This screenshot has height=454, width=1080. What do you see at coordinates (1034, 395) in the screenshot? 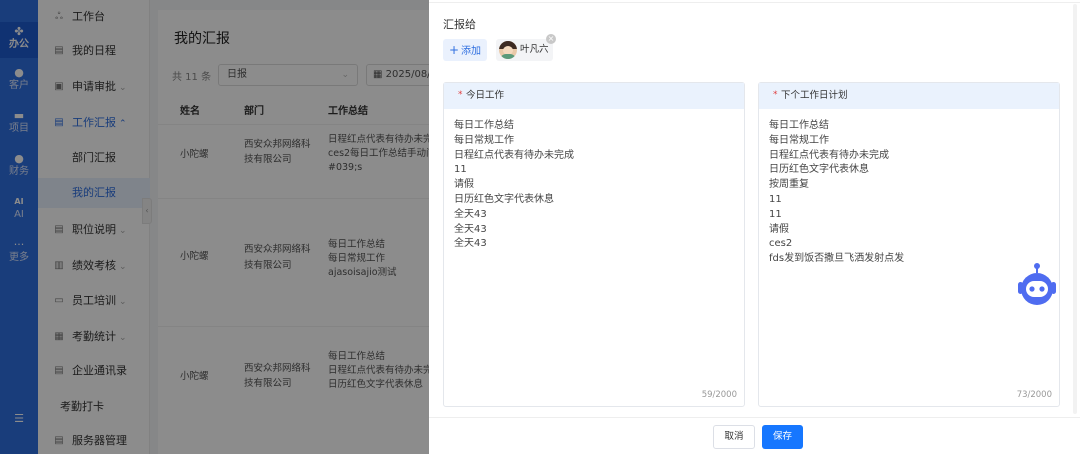
I see `char-counter: 73/2000` at bounding box center [1034, 395].